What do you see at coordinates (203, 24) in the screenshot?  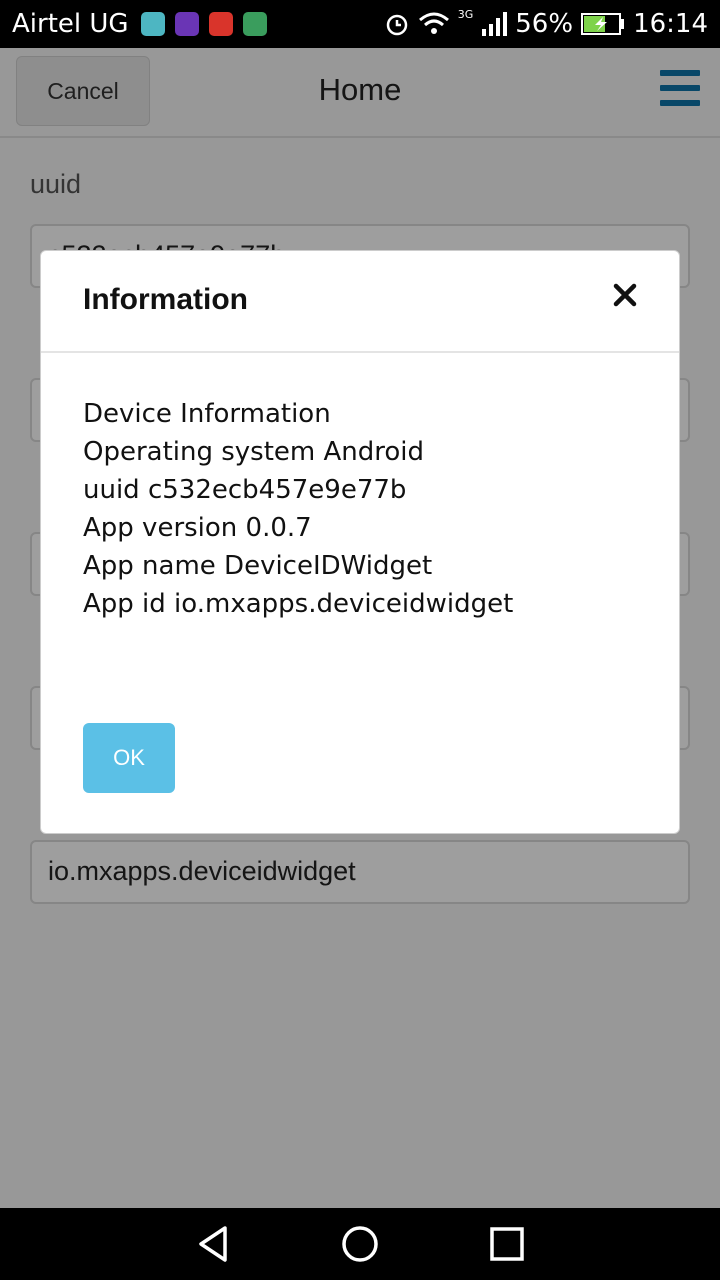 I see `notification-icons` at bounding box center [203, 24].